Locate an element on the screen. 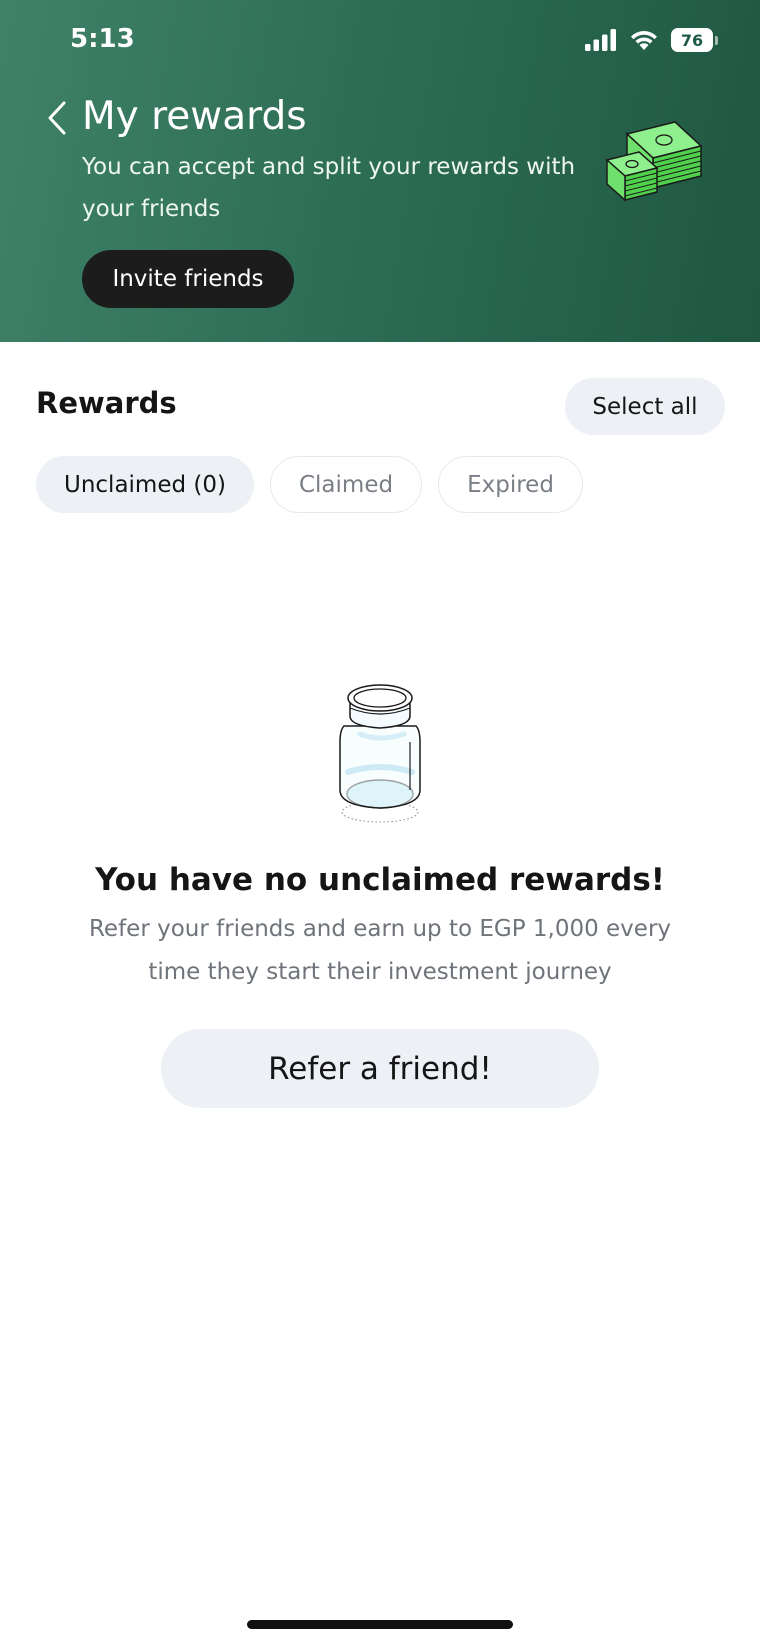  select-all-button: Select all is located at coordinates (645, 406).